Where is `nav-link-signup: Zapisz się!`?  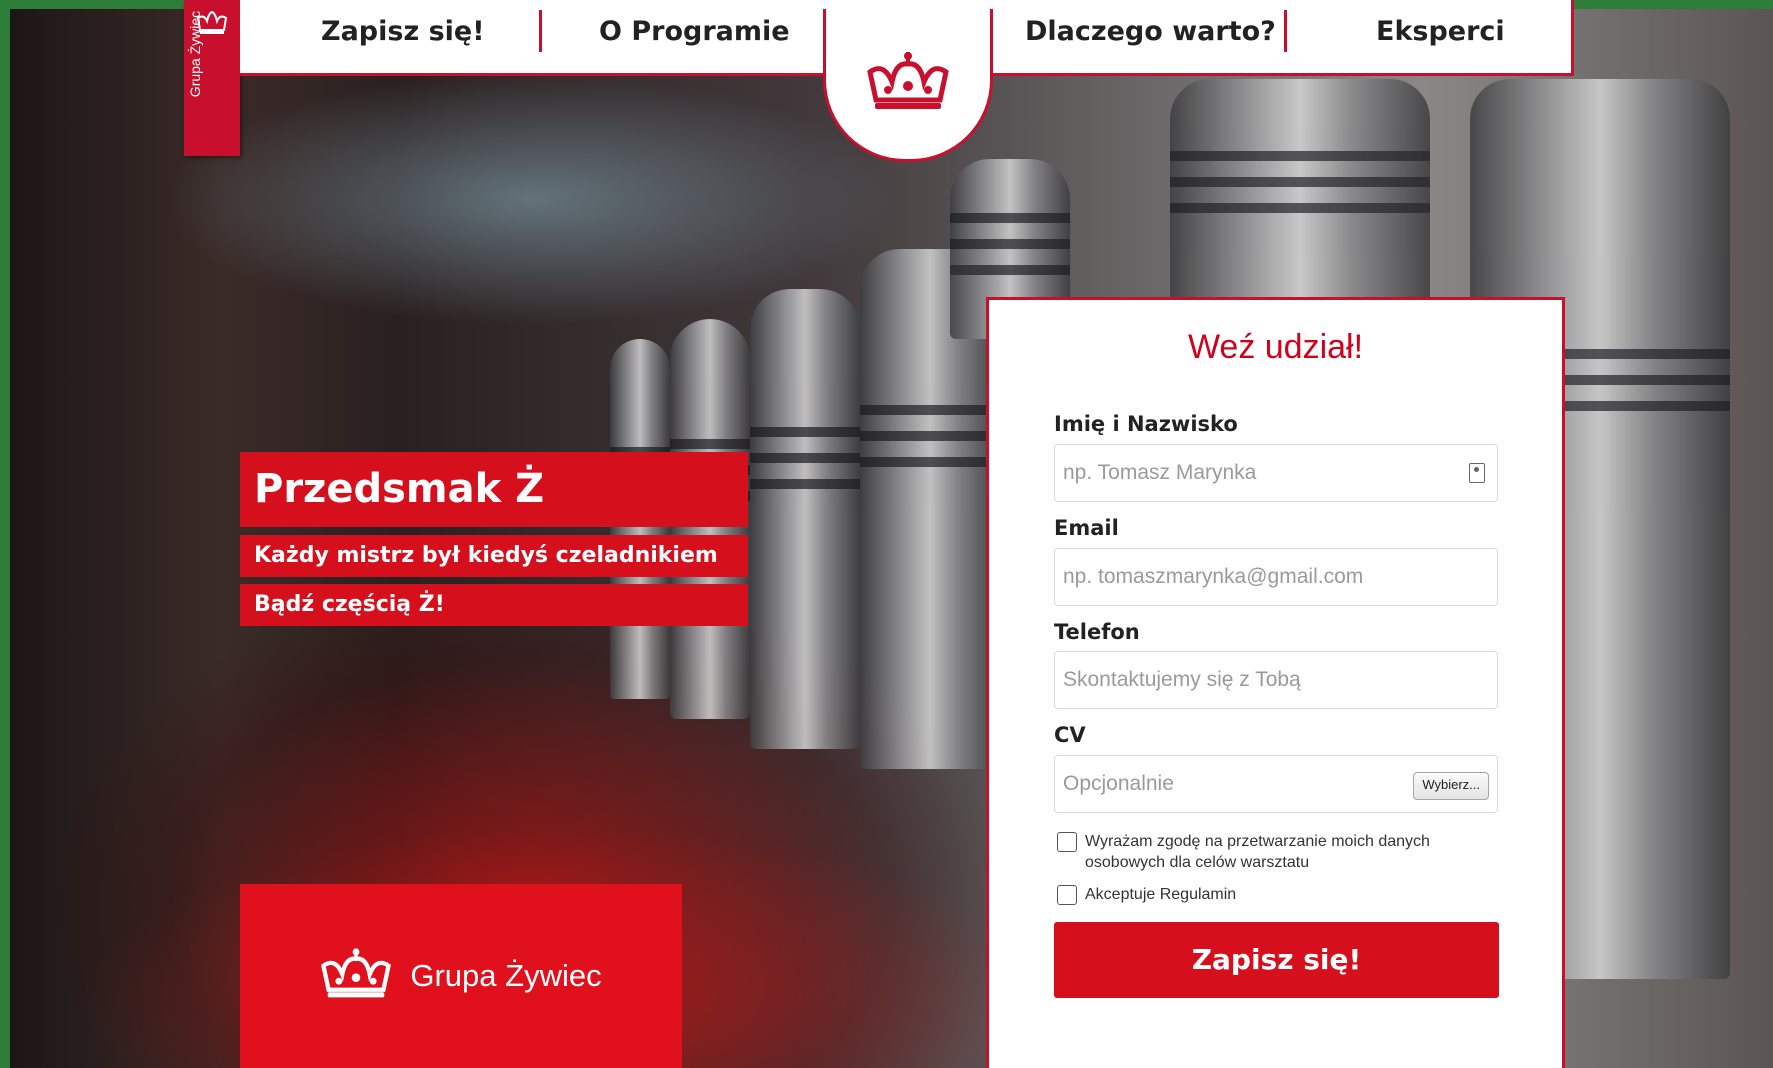
nav-link-signup: Zapisz się! is located at coordinates (403, 31).